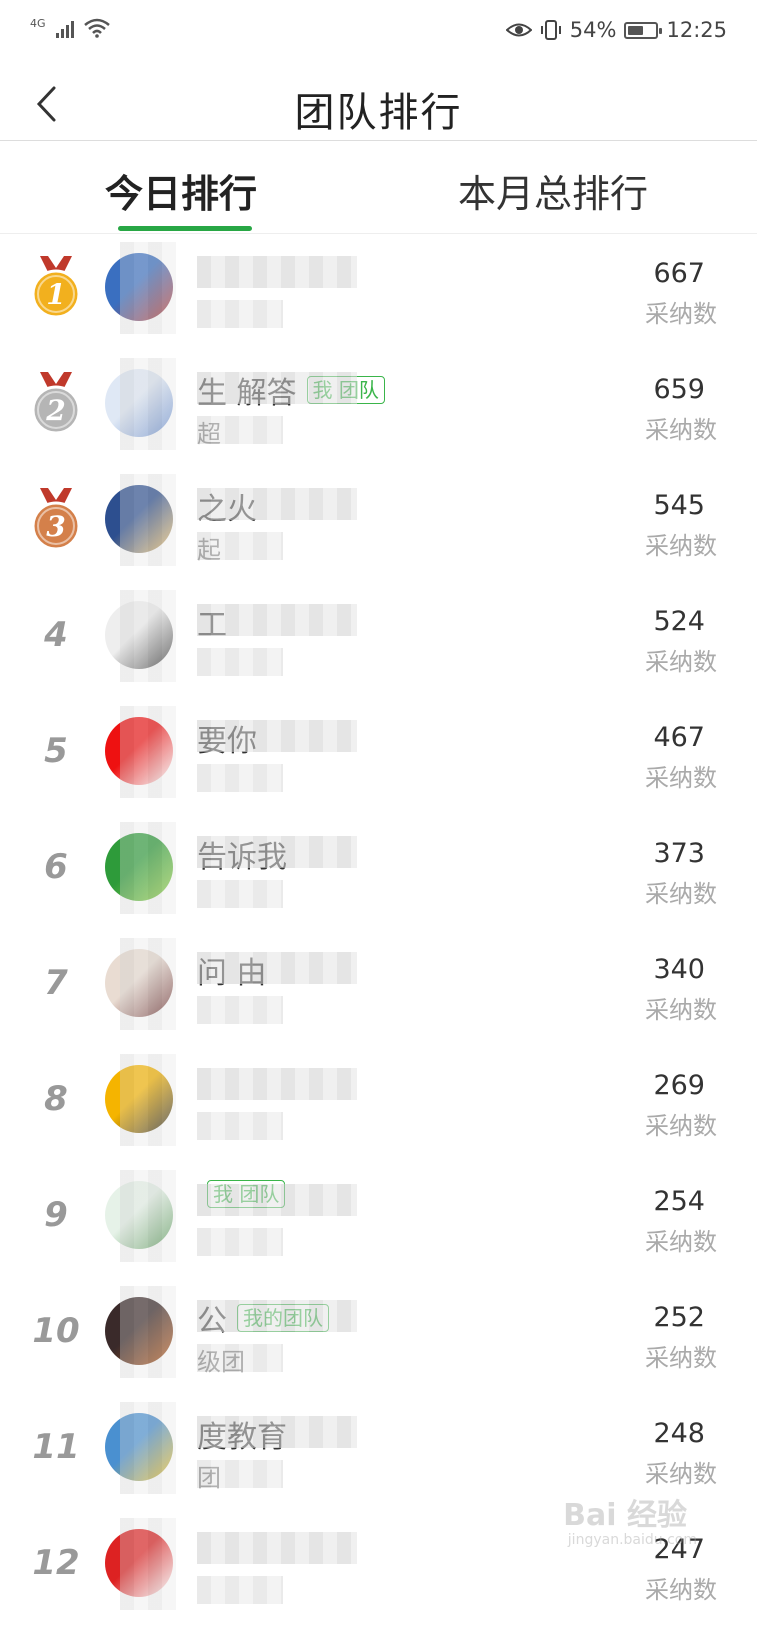 This screenshot has height=1626, width=757. What do you see at coordinates (378, 988) in the screenshot?
I see `list-item: 7 问 由340采纳数` at bounding box center [378, 988].